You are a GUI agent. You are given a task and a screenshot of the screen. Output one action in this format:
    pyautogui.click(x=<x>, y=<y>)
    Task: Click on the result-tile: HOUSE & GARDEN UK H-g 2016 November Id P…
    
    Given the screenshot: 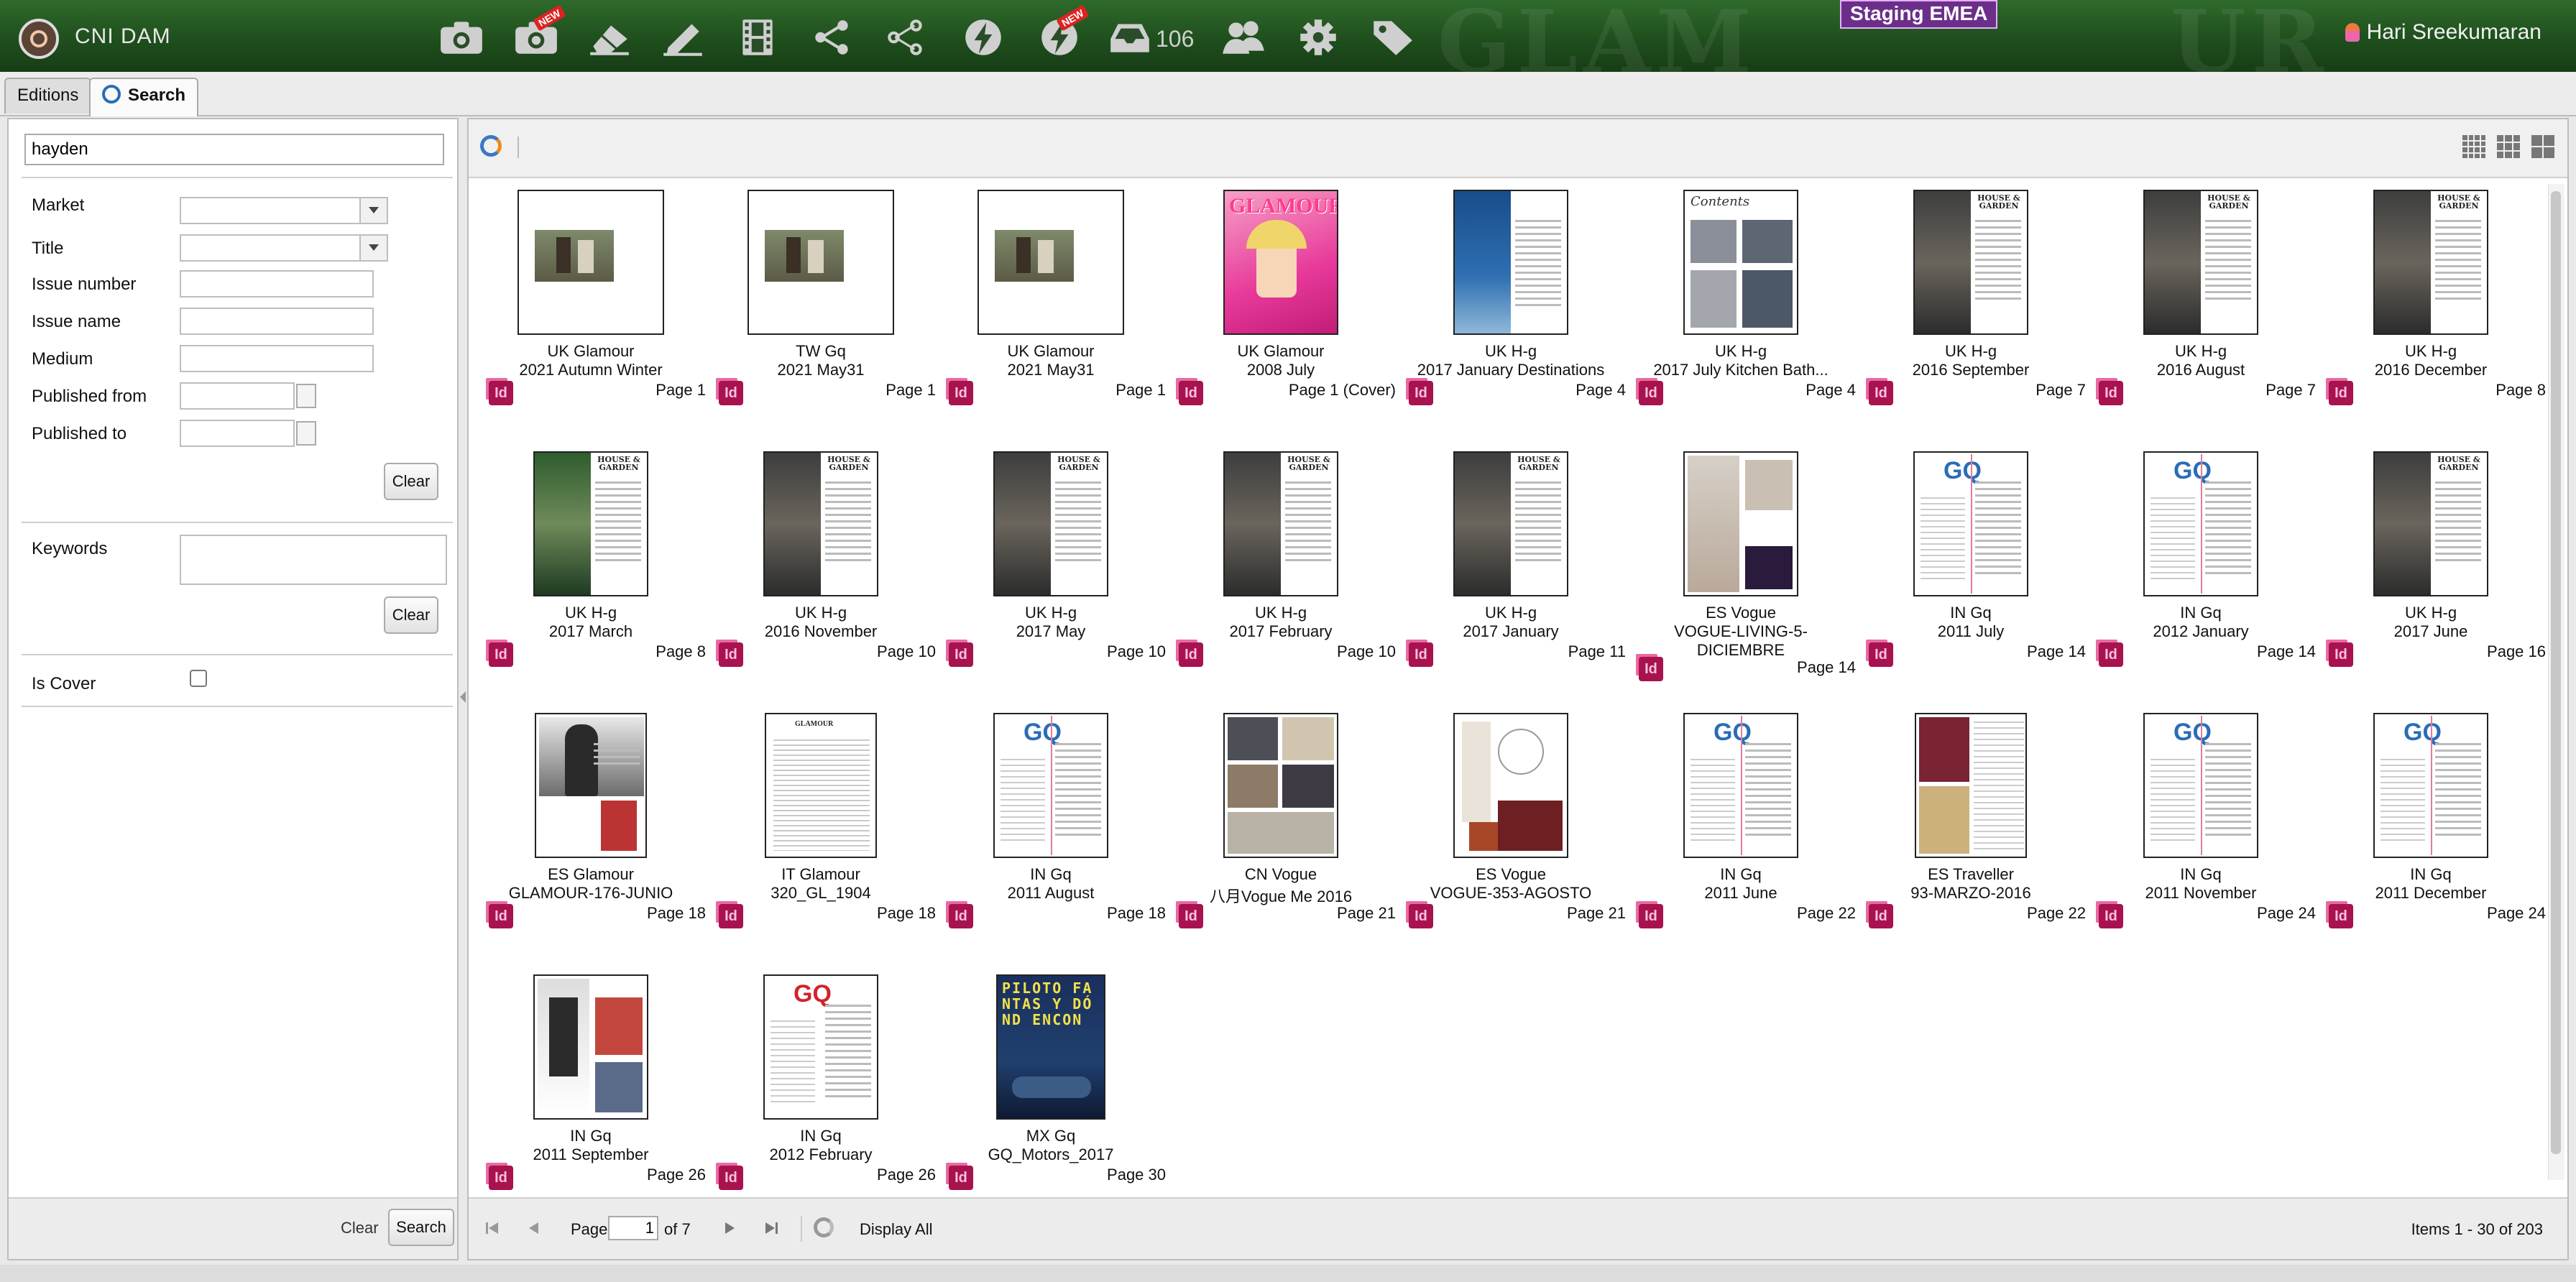 What is the action you would take?
    pyautogui.click(x=821, y=569)
    